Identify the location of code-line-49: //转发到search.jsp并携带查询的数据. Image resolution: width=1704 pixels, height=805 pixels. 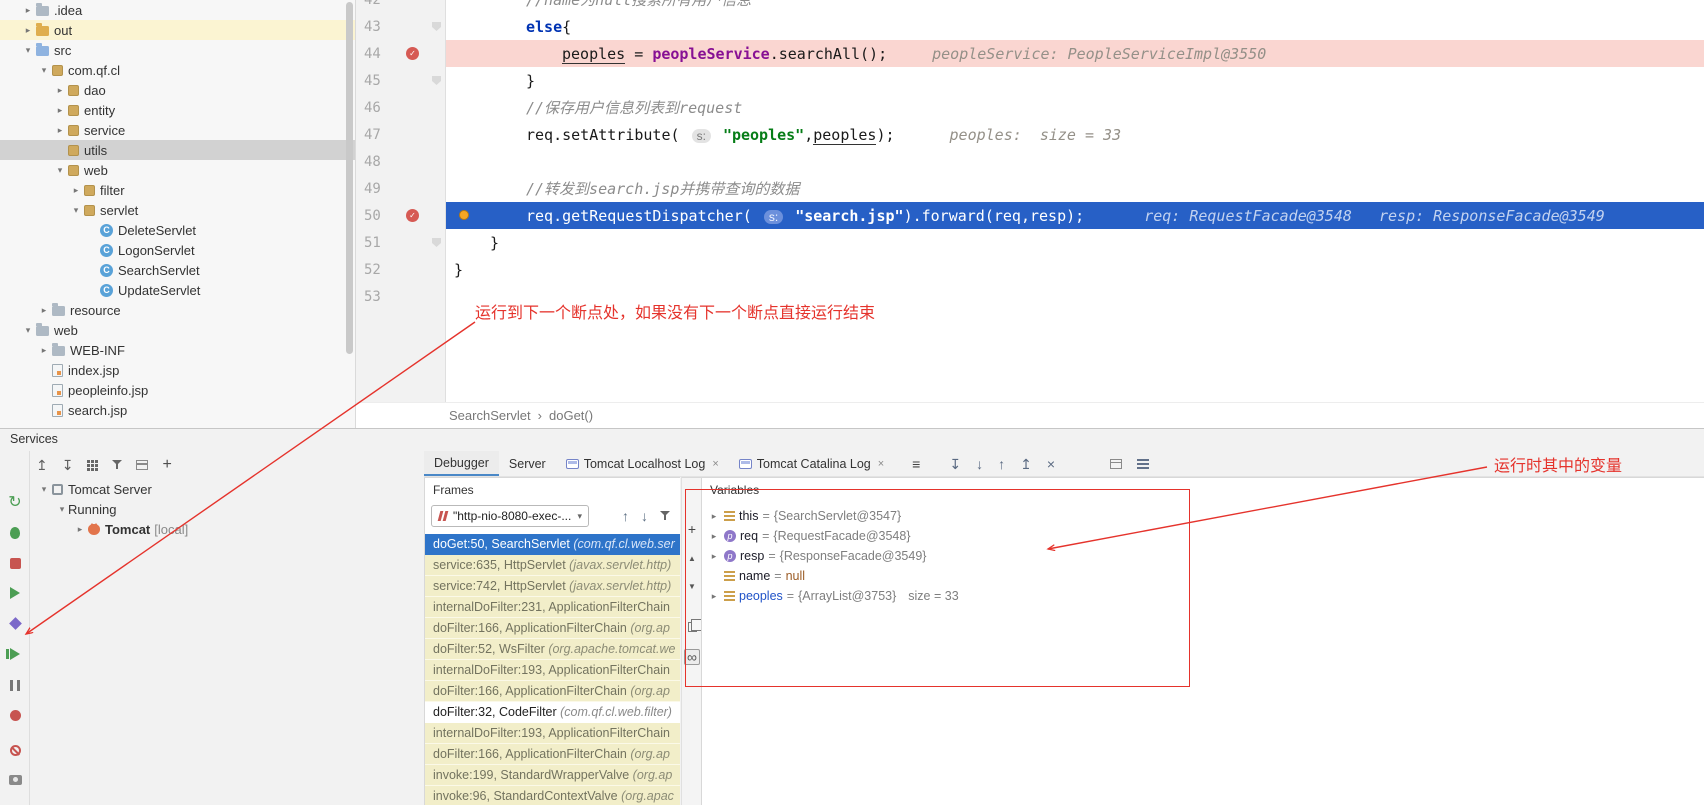
(1075, 188).